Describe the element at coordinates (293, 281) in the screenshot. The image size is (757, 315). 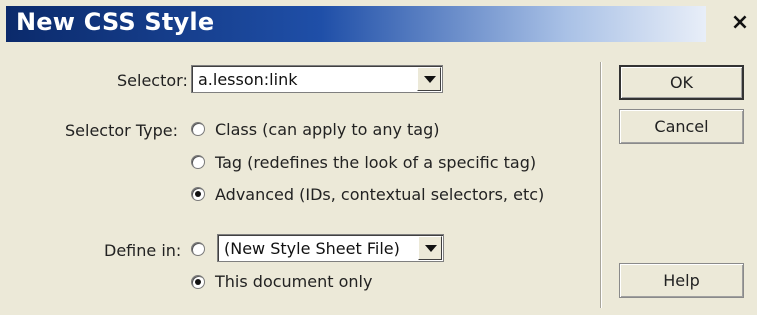
I see `radio-this-document-label: This document only` at that location.